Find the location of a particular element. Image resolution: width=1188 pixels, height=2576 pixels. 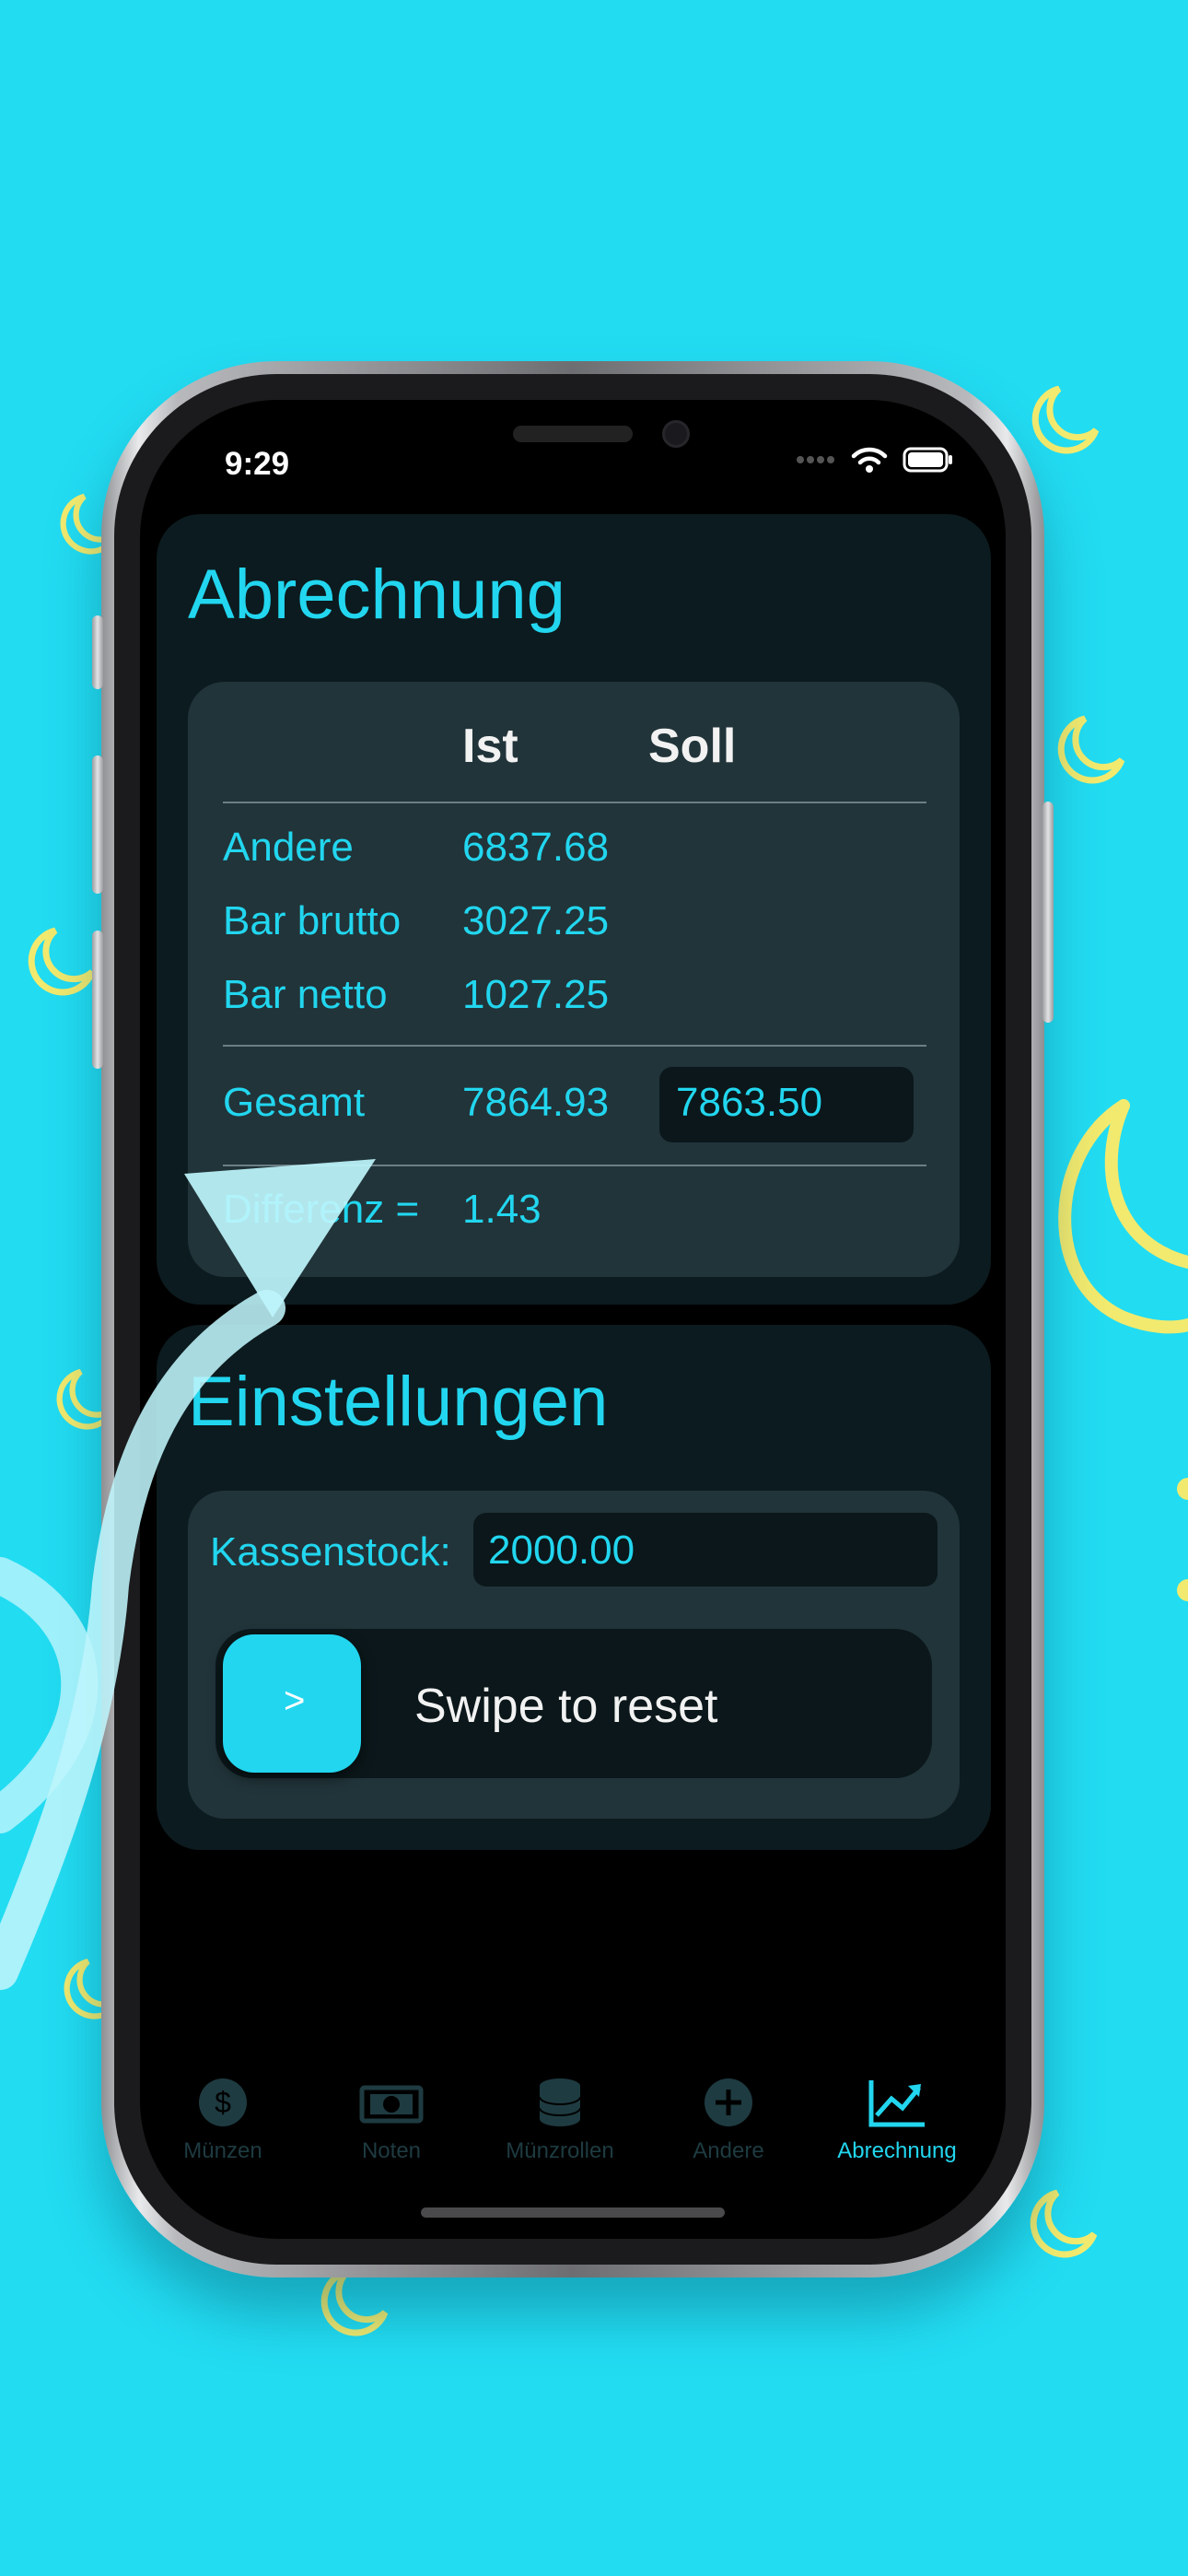

row-value-bar-netto: 1027.25 is located at coordinates (536, 994).